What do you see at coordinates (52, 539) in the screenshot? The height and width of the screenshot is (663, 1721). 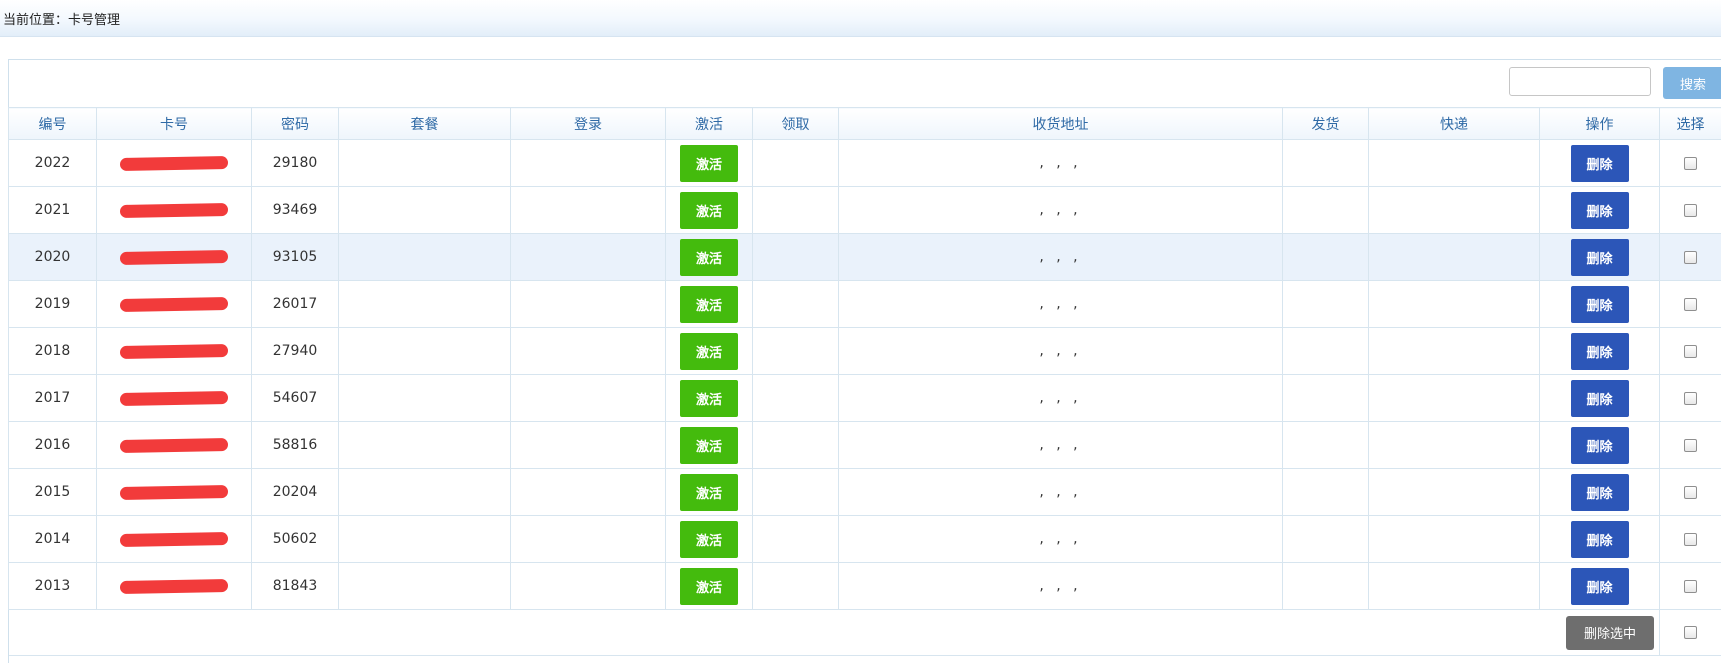 I see `cell-id: 2014` at bounding box center [52, 539].